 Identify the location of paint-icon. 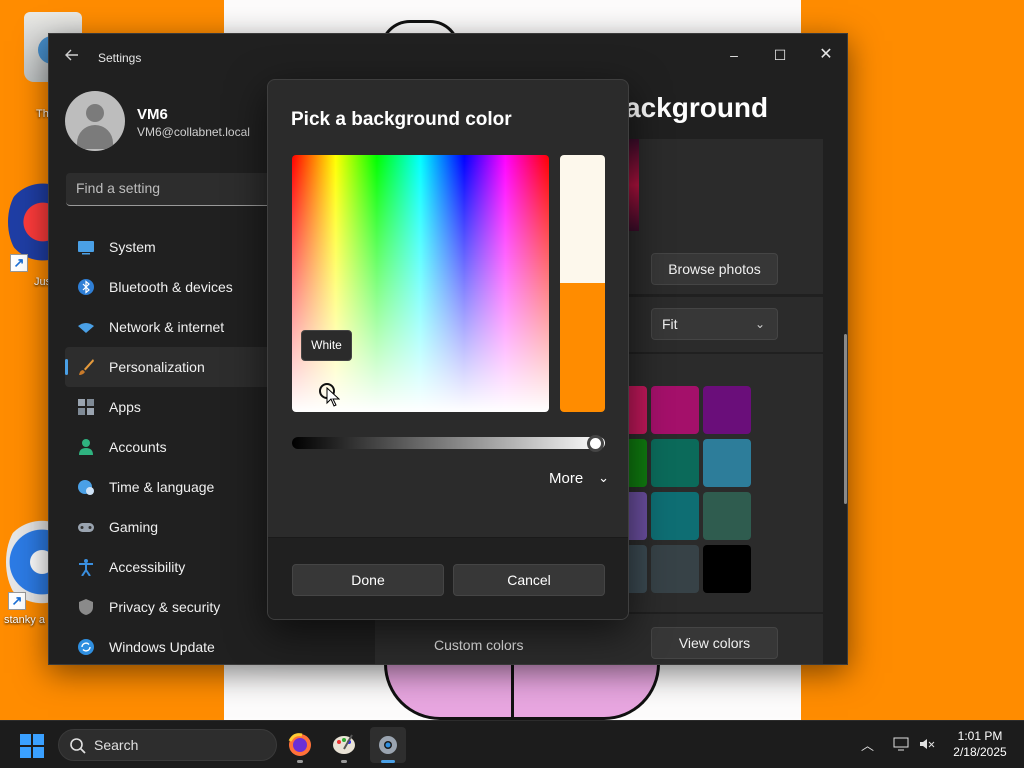
(344, 744).